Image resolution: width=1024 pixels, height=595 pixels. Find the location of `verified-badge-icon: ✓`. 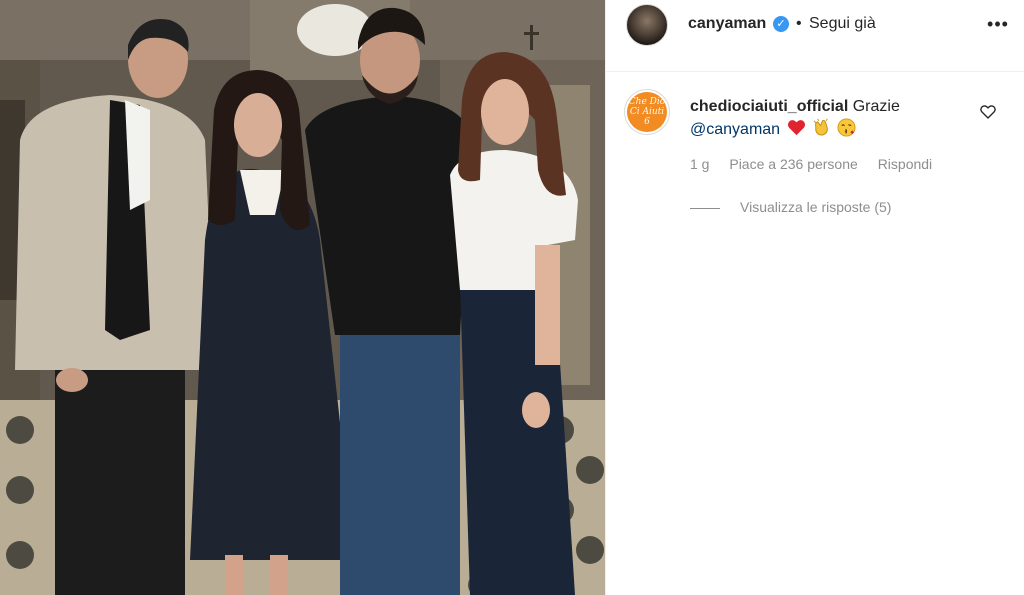

verified-badge-icon: ✓ is located at coordinates (781, 24).